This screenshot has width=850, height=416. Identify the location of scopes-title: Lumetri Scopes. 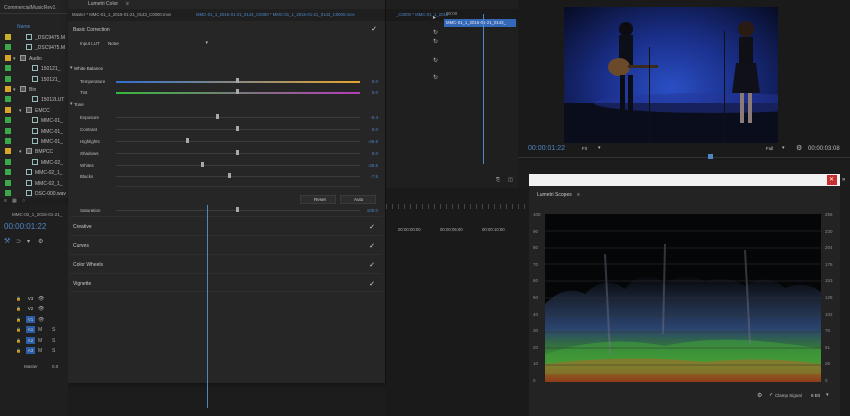
(554, 195).